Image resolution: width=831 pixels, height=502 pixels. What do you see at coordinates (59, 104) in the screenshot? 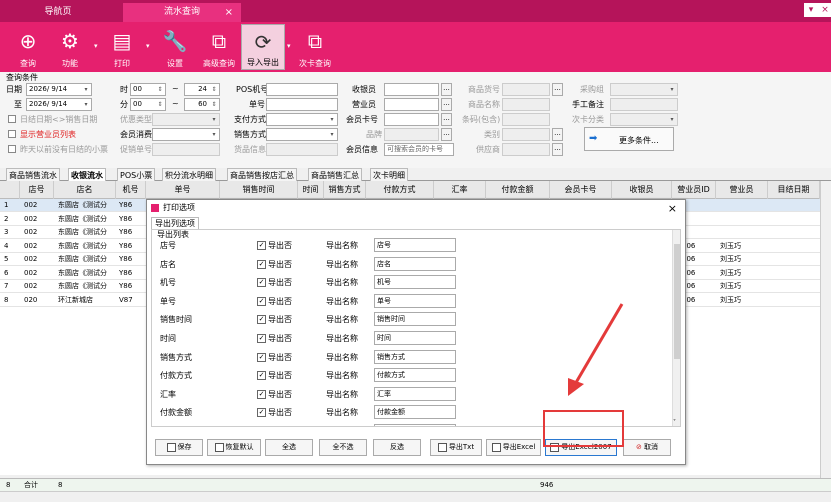
I see `date-to-field: 2026/ 9/14 ▾` at bounding box center [59, 104].